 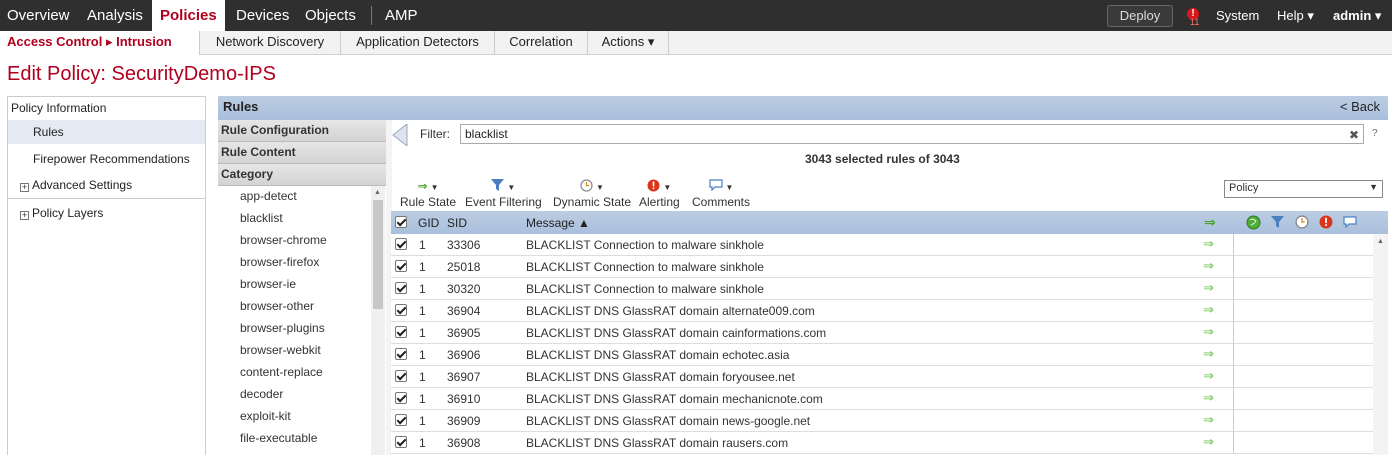 What do you see at coordinates (1375, 133) in the screenshot?
I see `filter-help-icon: ?` at bounding box center [1375, 133].